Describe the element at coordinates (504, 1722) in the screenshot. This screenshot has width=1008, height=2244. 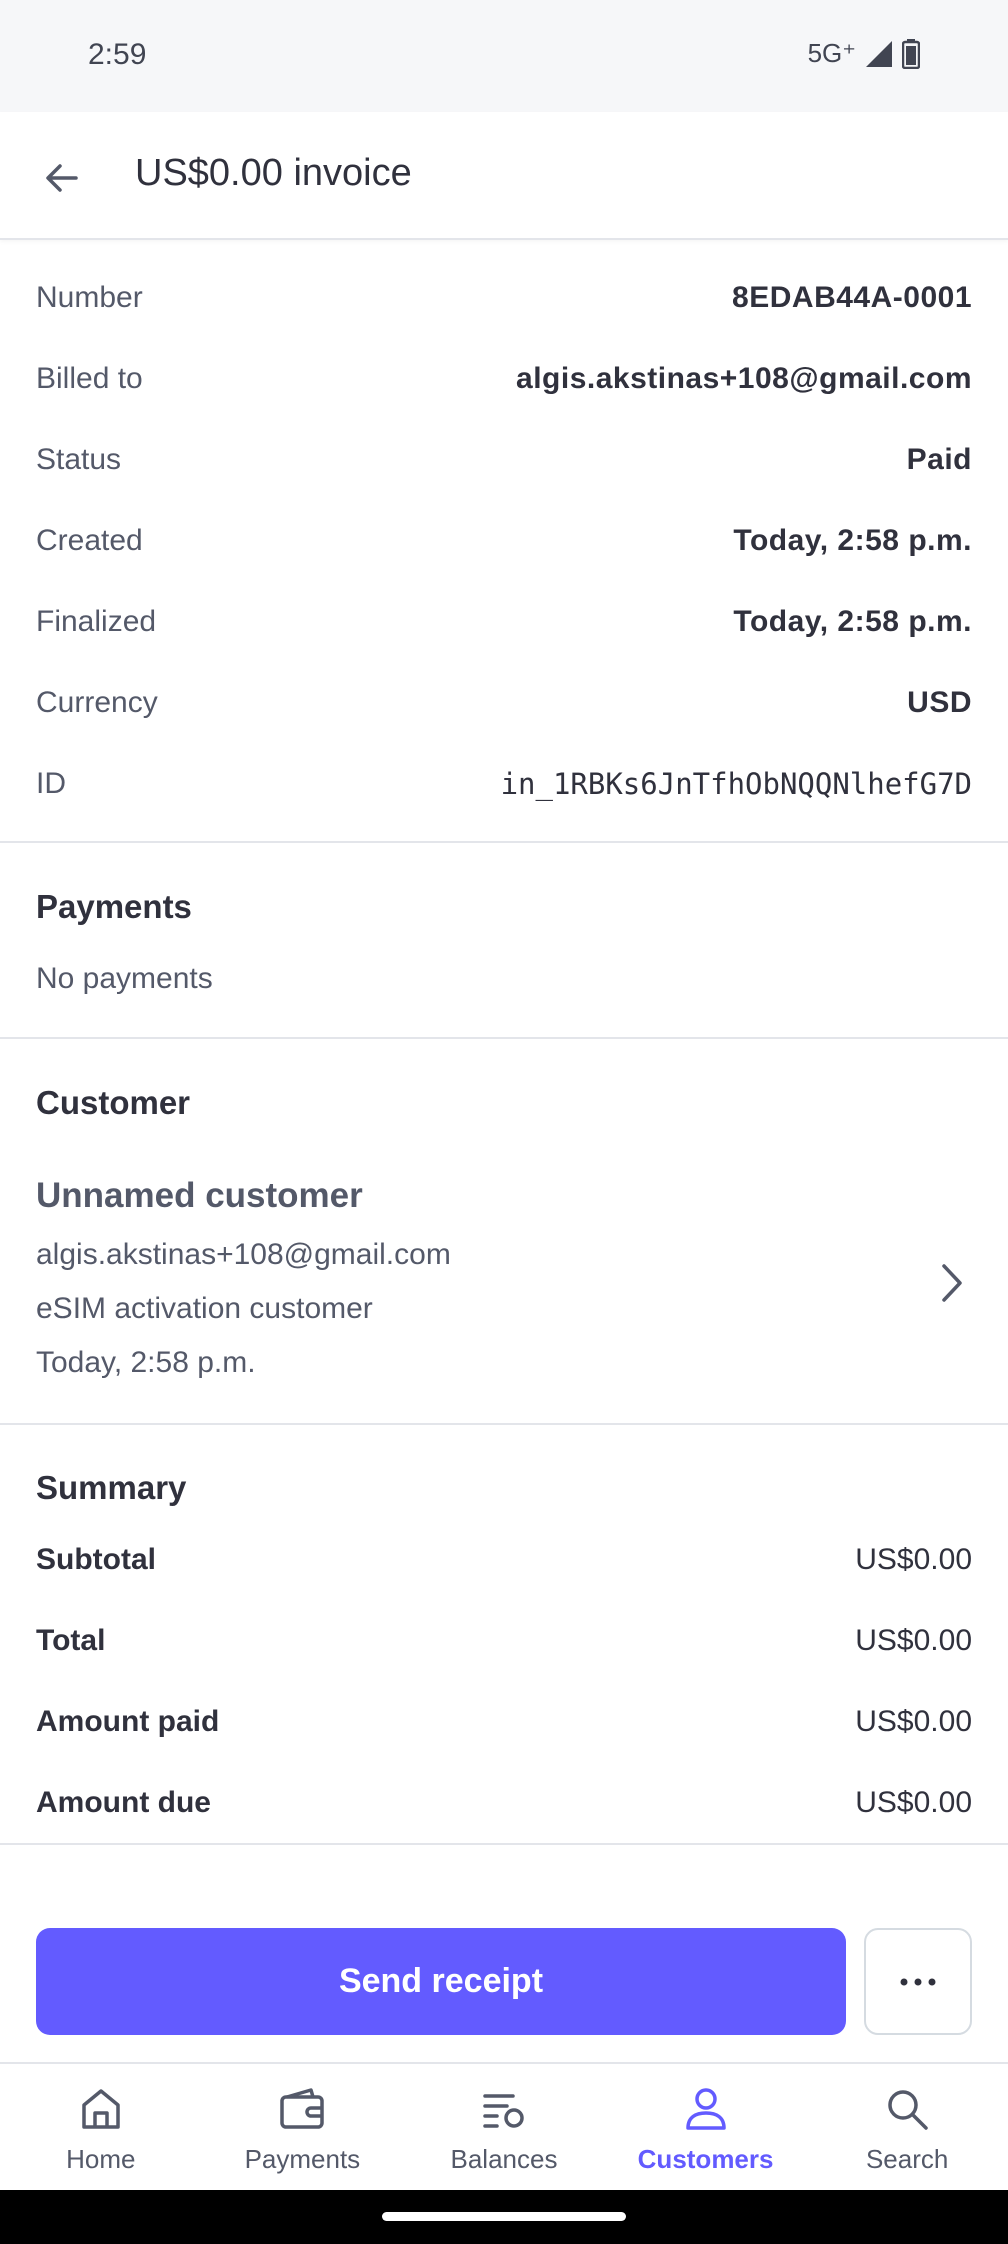
I see `summary-row-amount-paid: Amount paid US$0.00` at that location.